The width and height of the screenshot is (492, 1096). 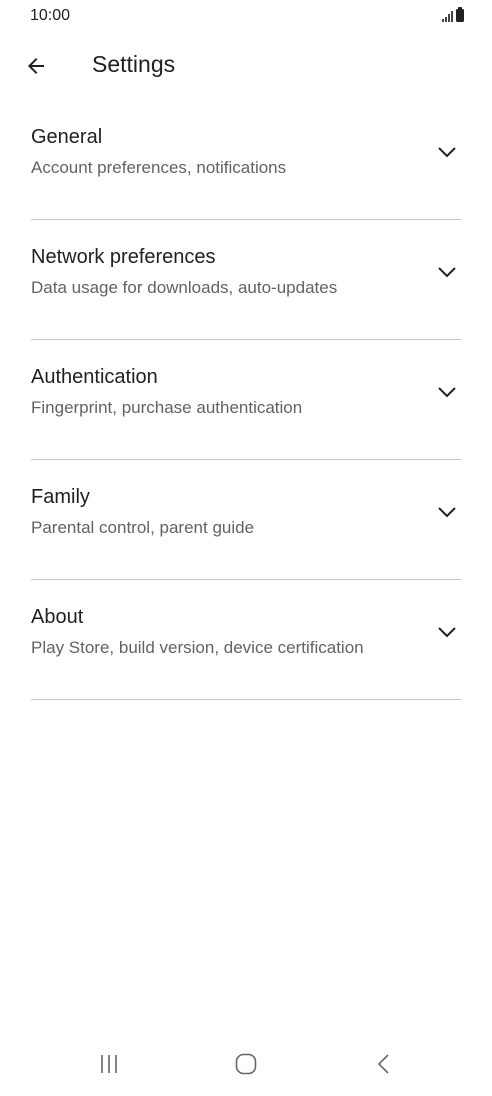 I want to click on arrow-back-icon, so click(x=36, y=66).